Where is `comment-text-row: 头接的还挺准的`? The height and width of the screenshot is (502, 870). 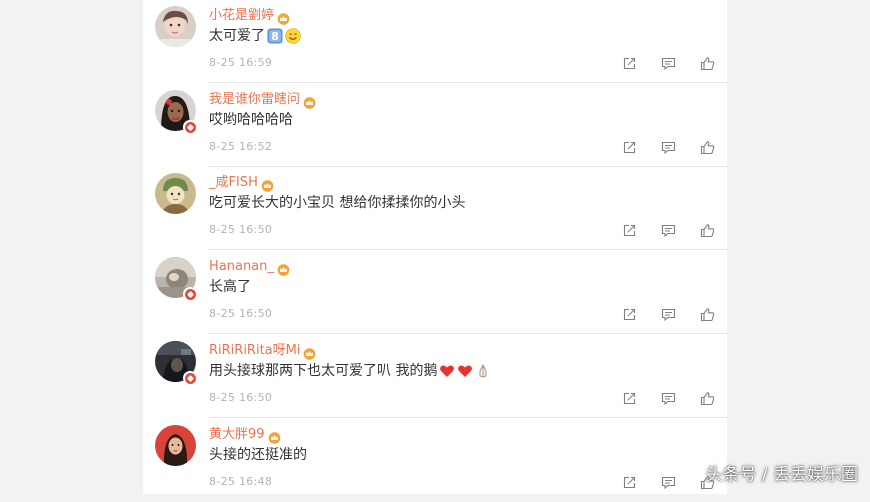
comment-text-row: 头接的还挺准的 is located at coordinates (258, 455).